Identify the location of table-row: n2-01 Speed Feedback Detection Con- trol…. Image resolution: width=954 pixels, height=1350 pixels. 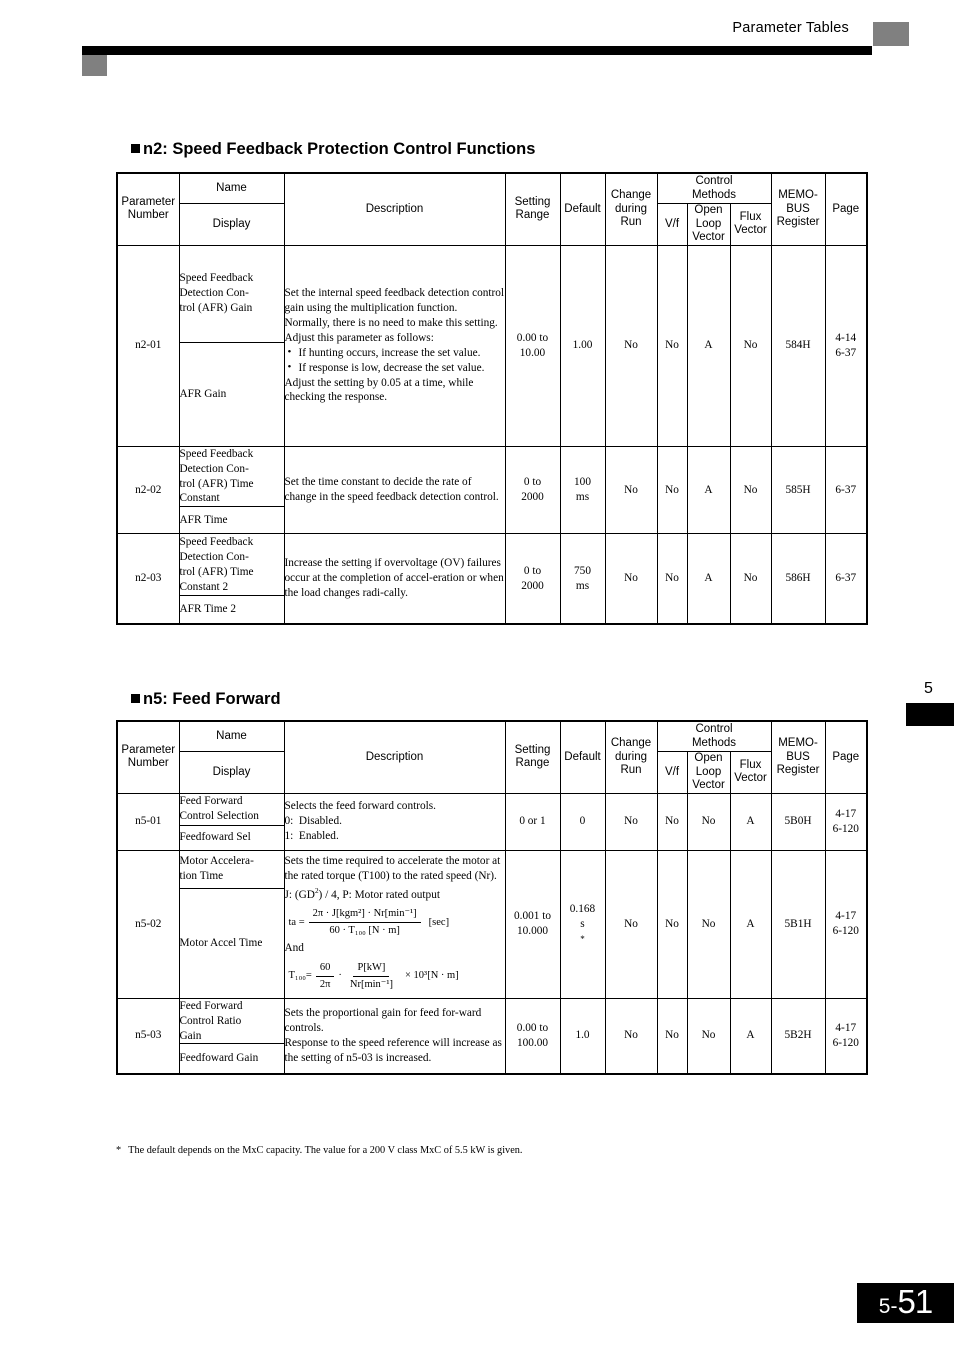
(492, 345).